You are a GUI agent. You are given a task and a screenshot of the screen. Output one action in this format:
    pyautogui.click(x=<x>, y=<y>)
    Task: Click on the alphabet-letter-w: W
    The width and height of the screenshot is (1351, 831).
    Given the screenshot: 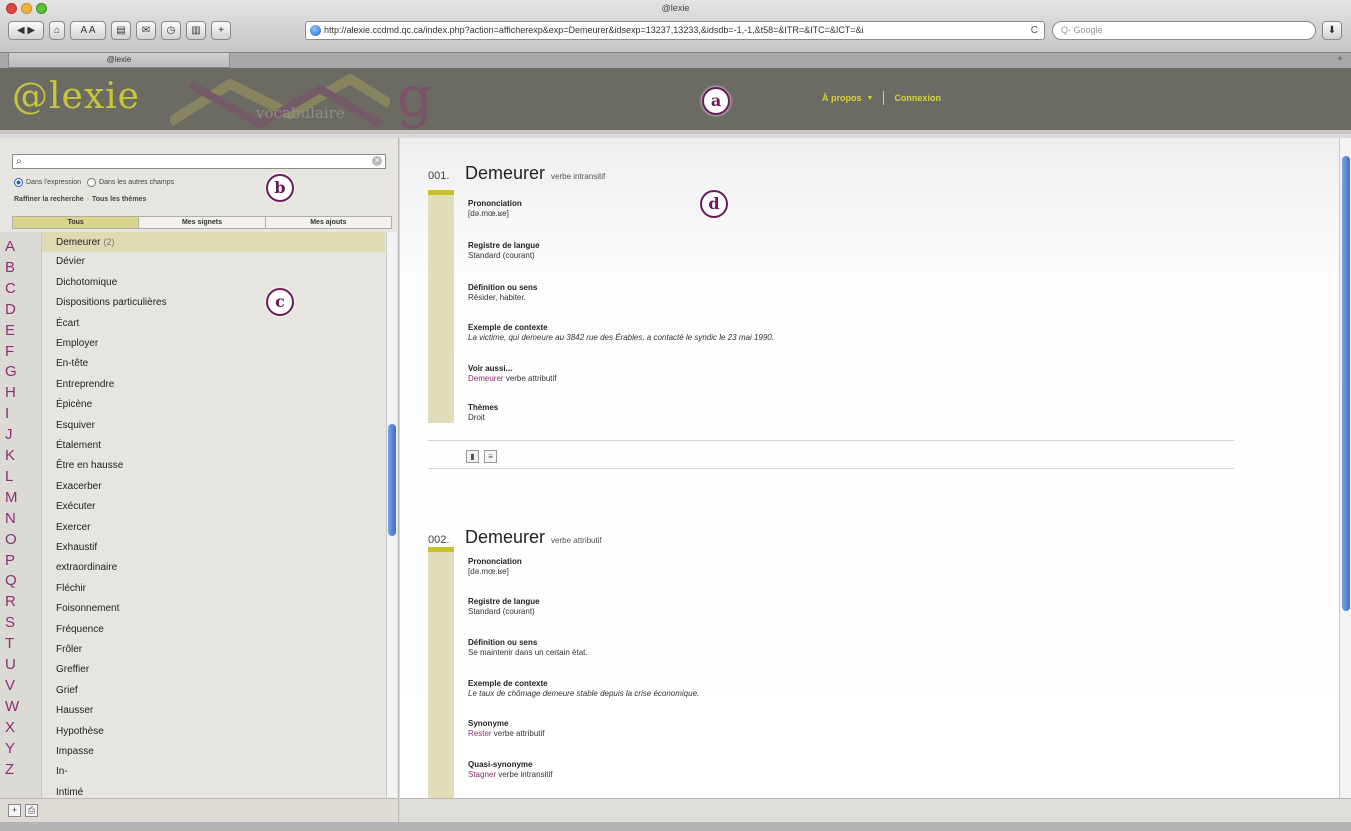 What is the action you would take?
    pyautogui.click(x=20, y=706)
    